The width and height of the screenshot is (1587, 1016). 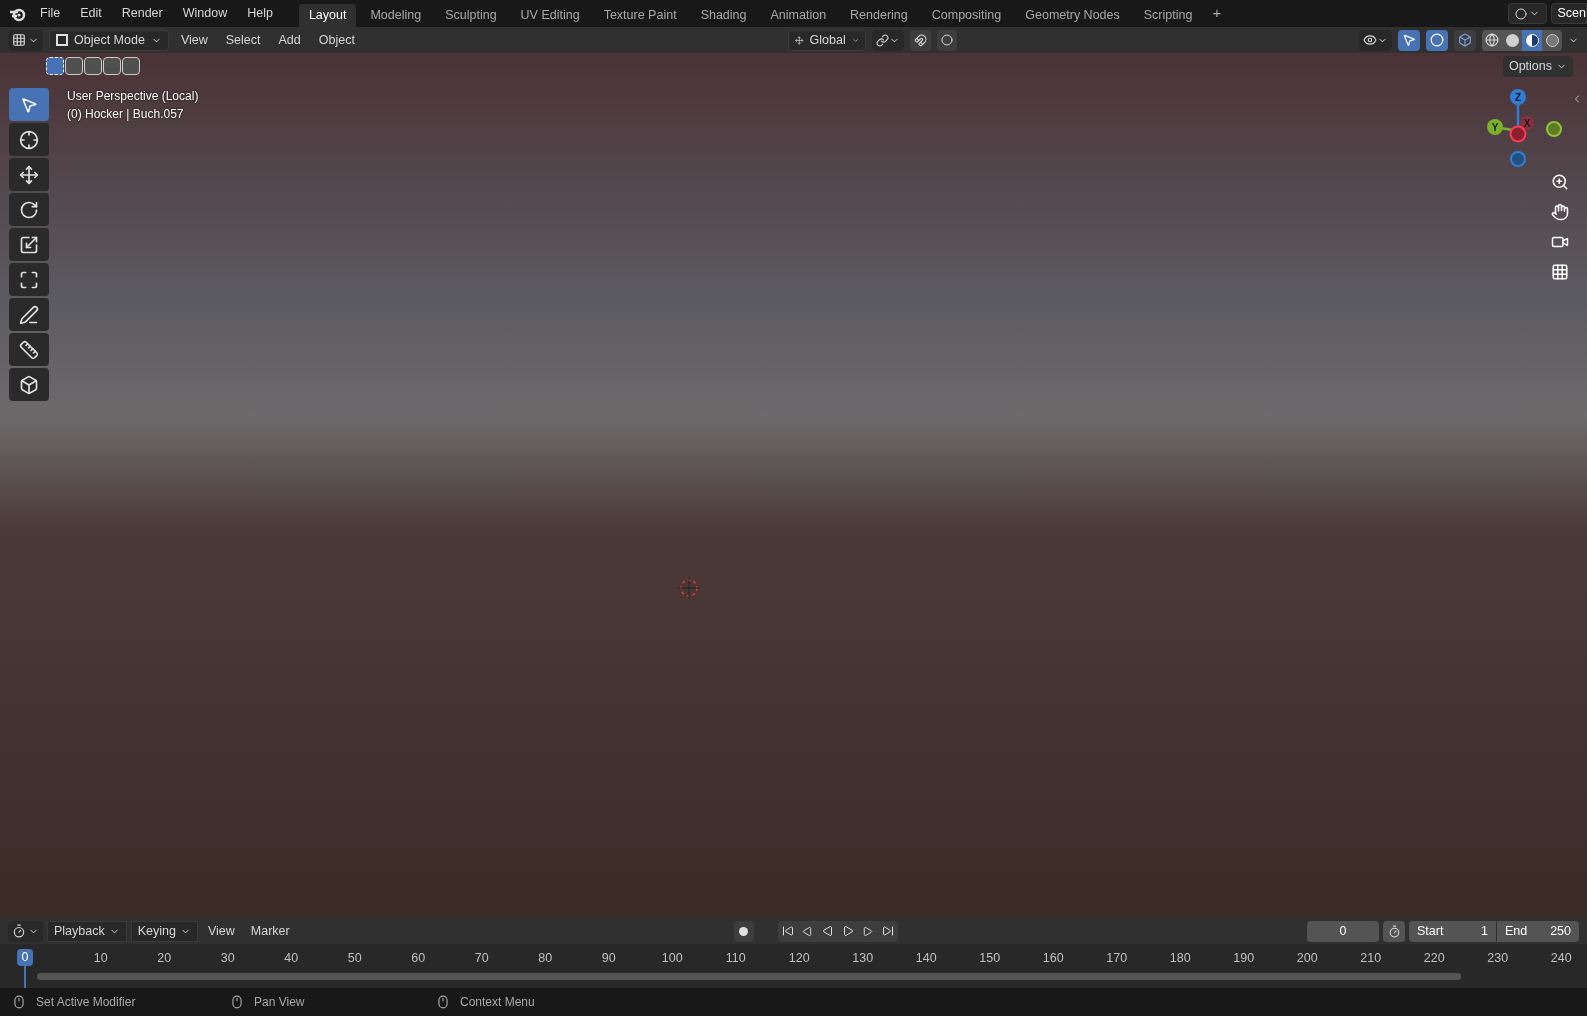 I want to click on menu-item: Render, so click(x=142, y=13).